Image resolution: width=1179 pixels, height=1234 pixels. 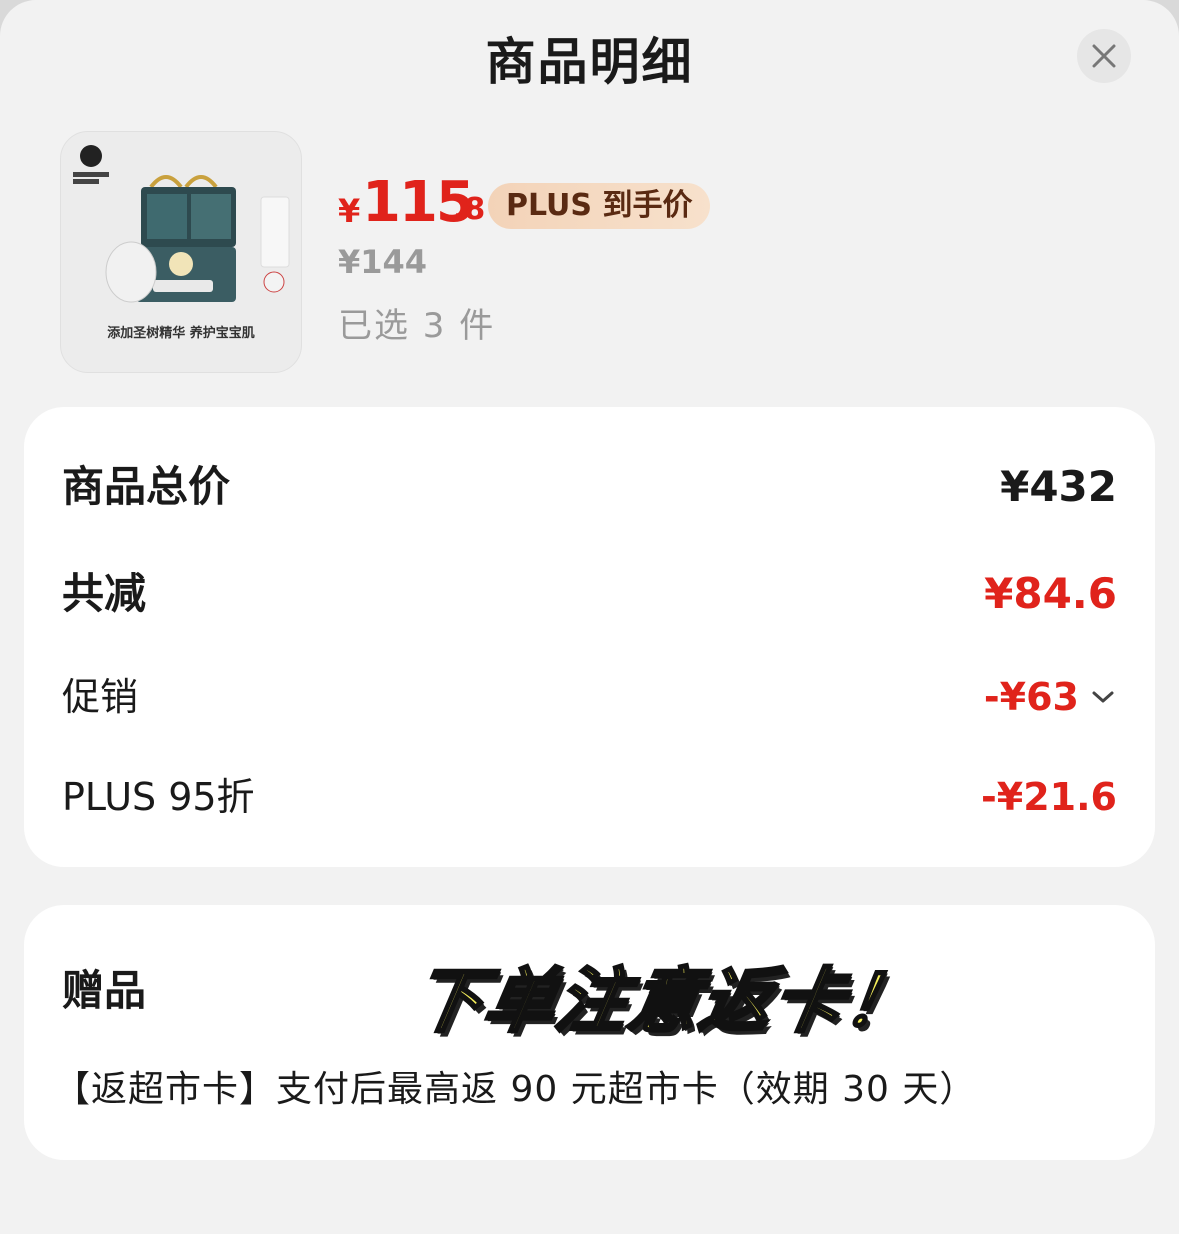 What do you see at coordinates (1103, 697) in the screenshot?
I see `chevron-down-icon` at bounding box center [1103, 697].